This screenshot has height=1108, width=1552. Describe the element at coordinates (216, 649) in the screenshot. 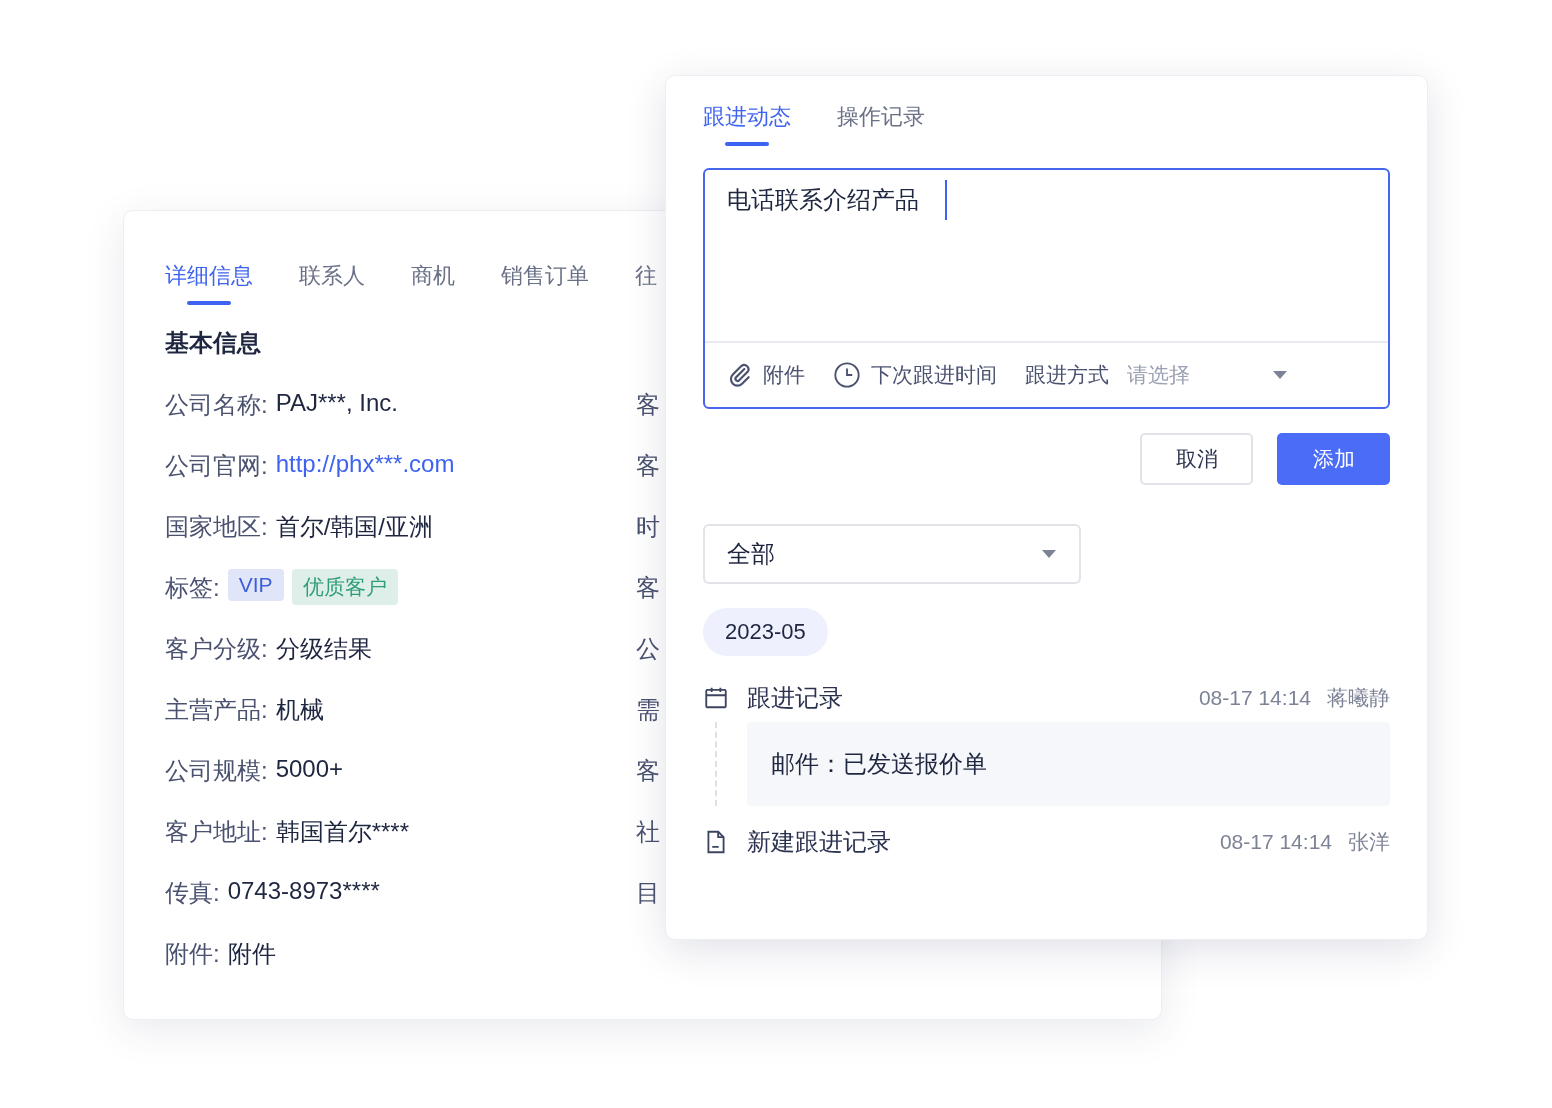

I see `field-label: 客户分级:` at that location.